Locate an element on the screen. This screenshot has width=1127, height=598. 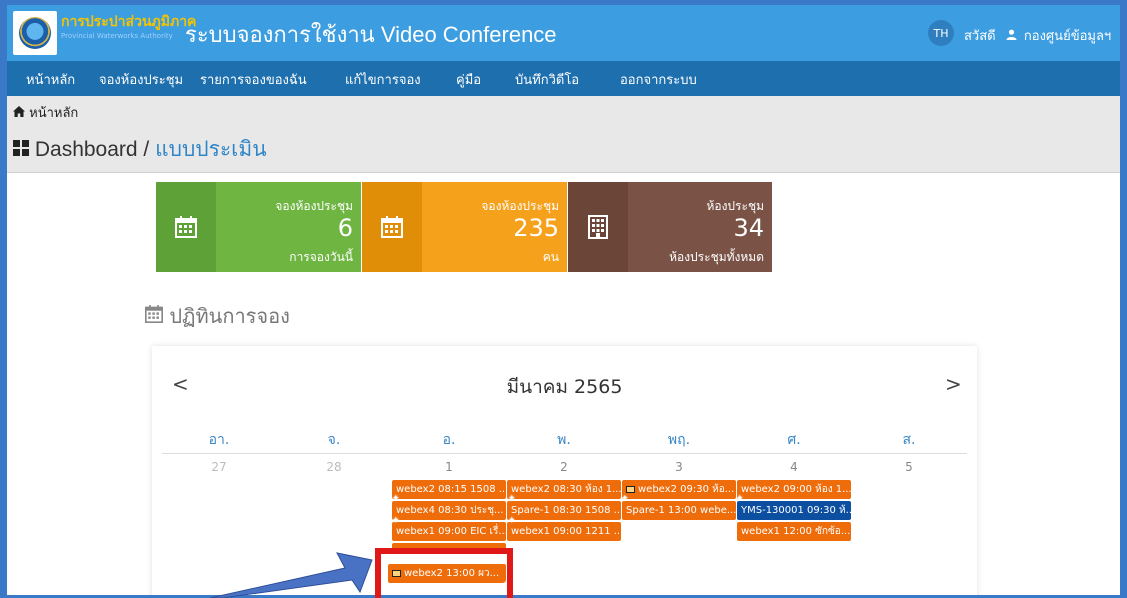
stat-sublabel: ห้องประชุมทั้งหมด is located at coordinates (716, 257).